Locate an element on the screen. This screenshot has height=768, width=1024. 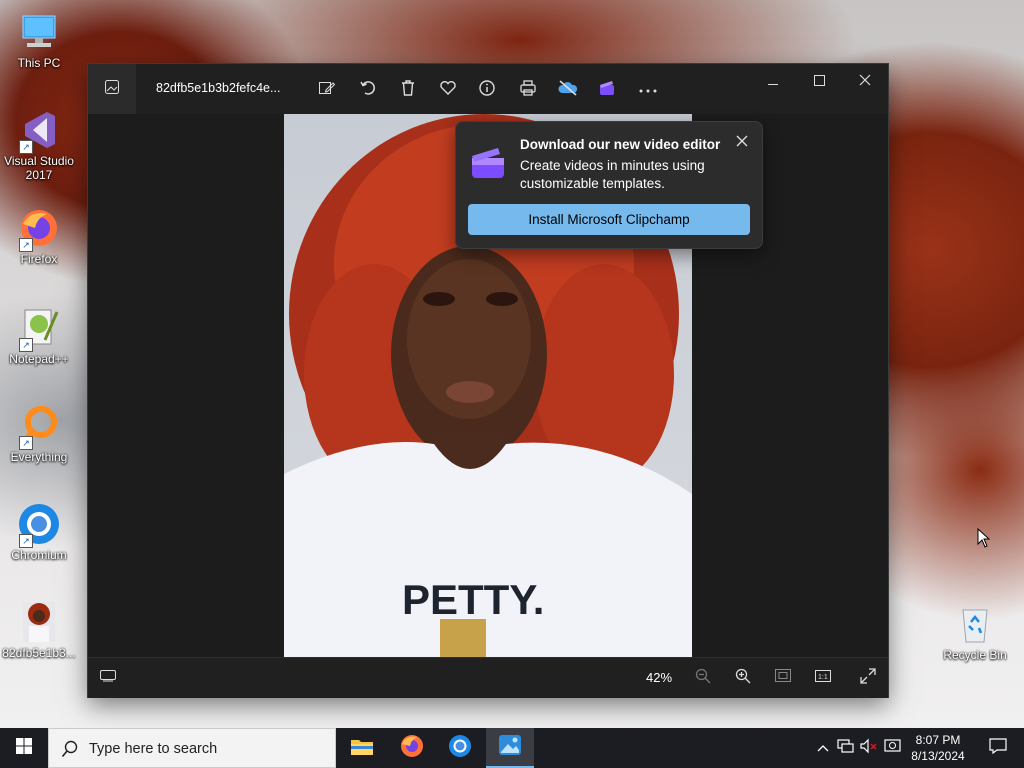
monitor-tray-button is located at coordinates (893, 748).